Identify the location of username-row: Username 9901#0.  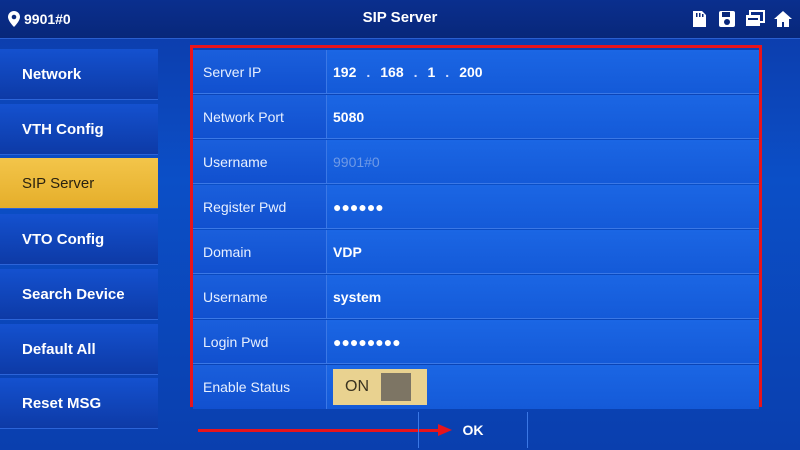
(476, 162).